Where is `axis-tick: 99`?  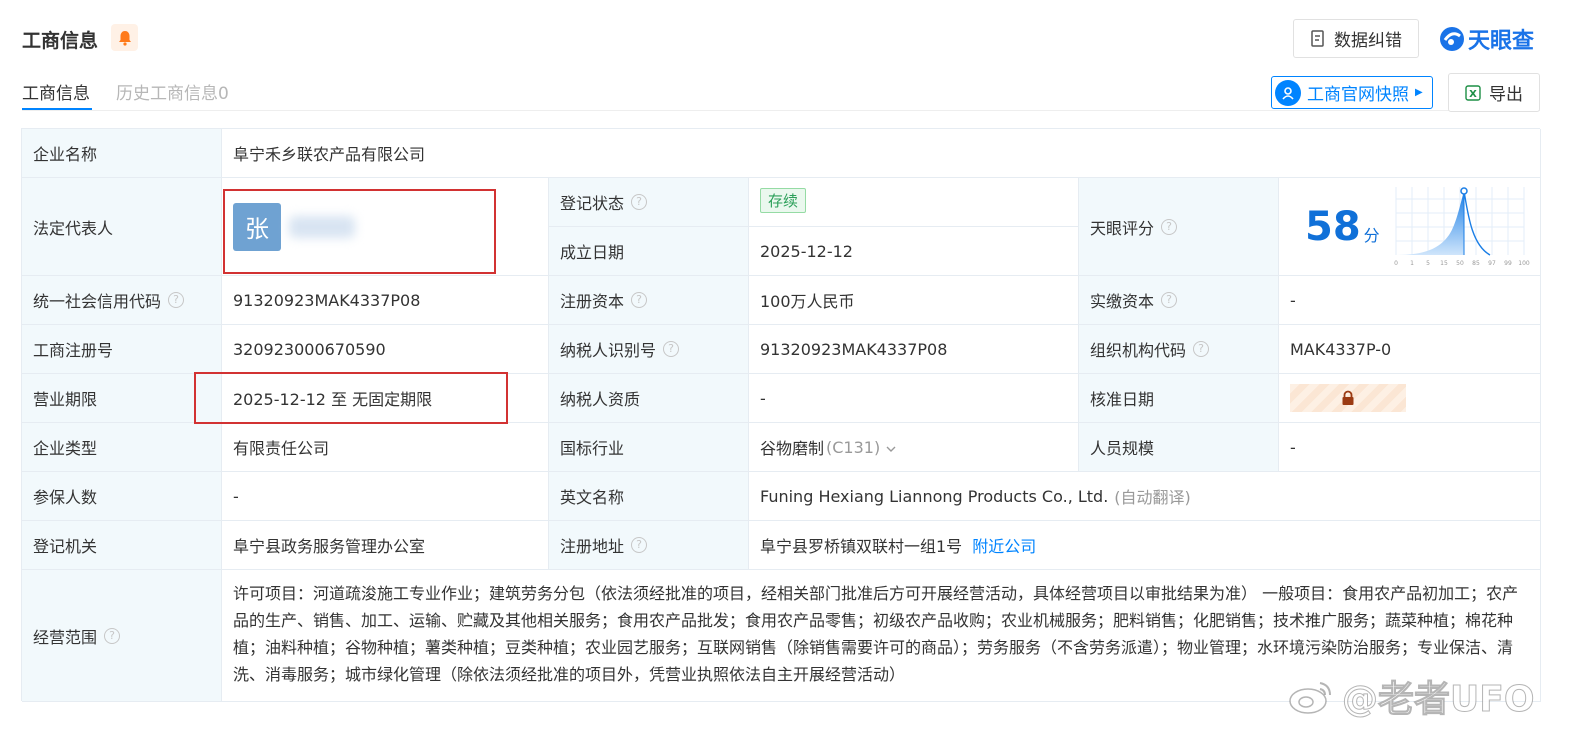 axis-tick: 99 is located at coordinates (1508, 263).